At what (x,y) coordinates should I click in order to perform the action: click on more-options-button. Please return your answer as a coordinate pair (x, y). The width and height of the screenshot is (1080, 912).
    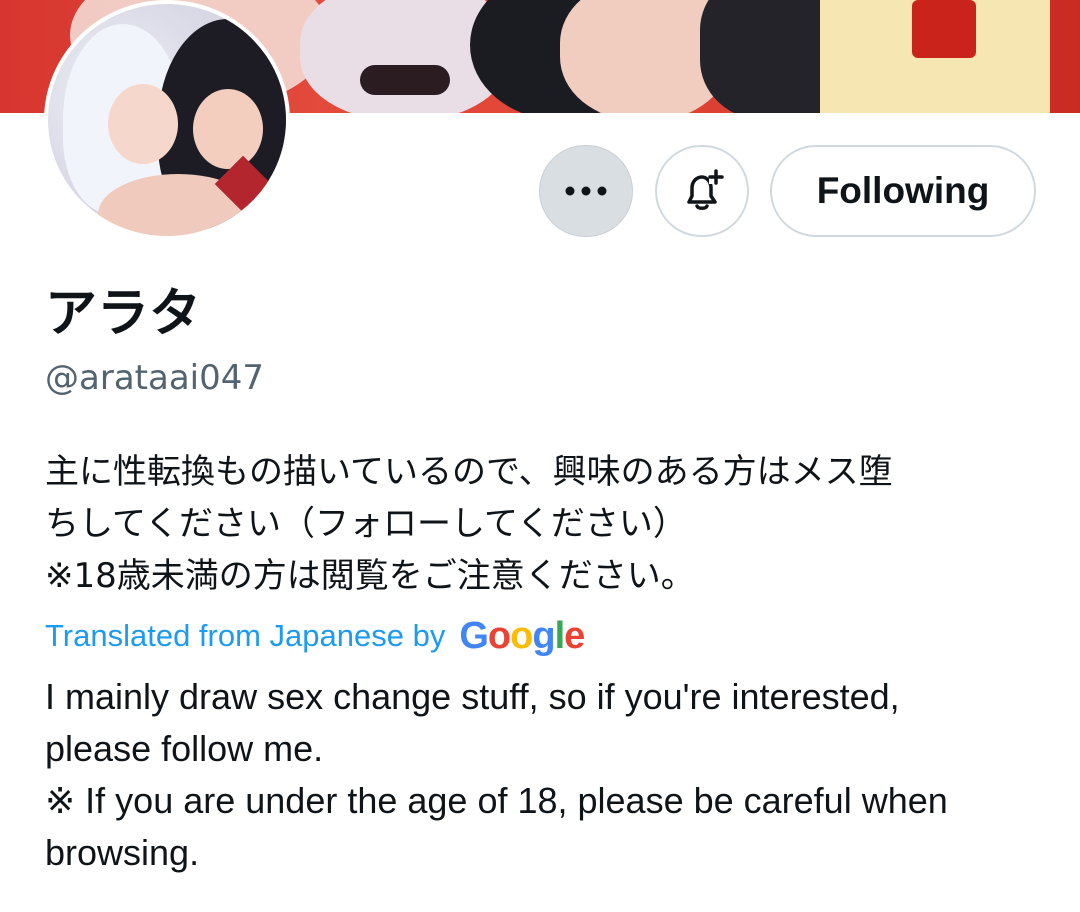
    Looking at the image, I should click on (586, 191).